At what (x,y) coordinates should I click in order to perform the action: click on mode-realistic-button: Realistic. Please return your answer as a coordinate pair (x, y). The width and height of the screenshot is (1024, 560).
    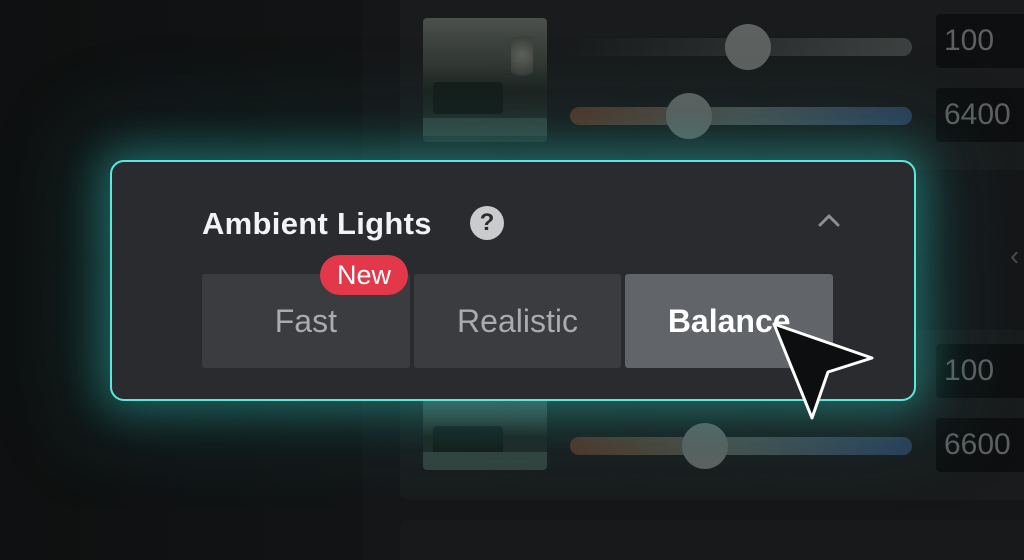
    Looking at the image, I should click on (517, 321).